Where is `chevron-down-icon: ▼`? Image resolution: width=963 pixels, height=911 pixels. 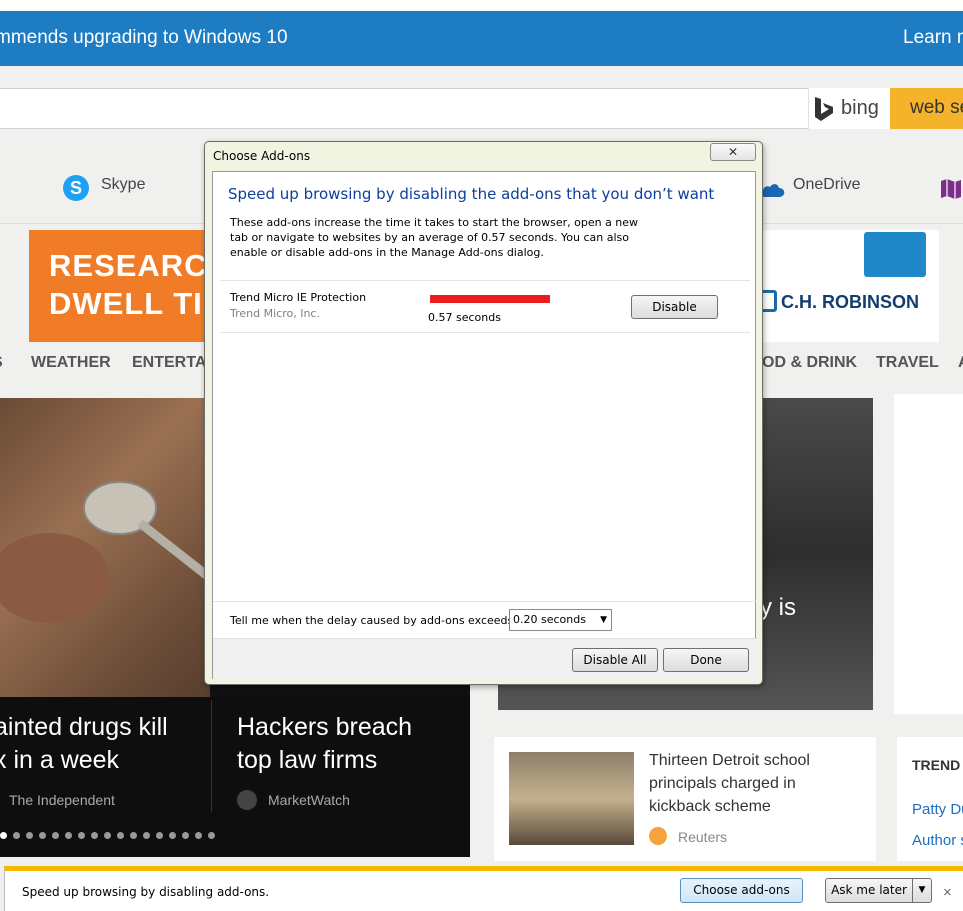
chevron-down-icon: ▼ is located at coordinates (922, 890).